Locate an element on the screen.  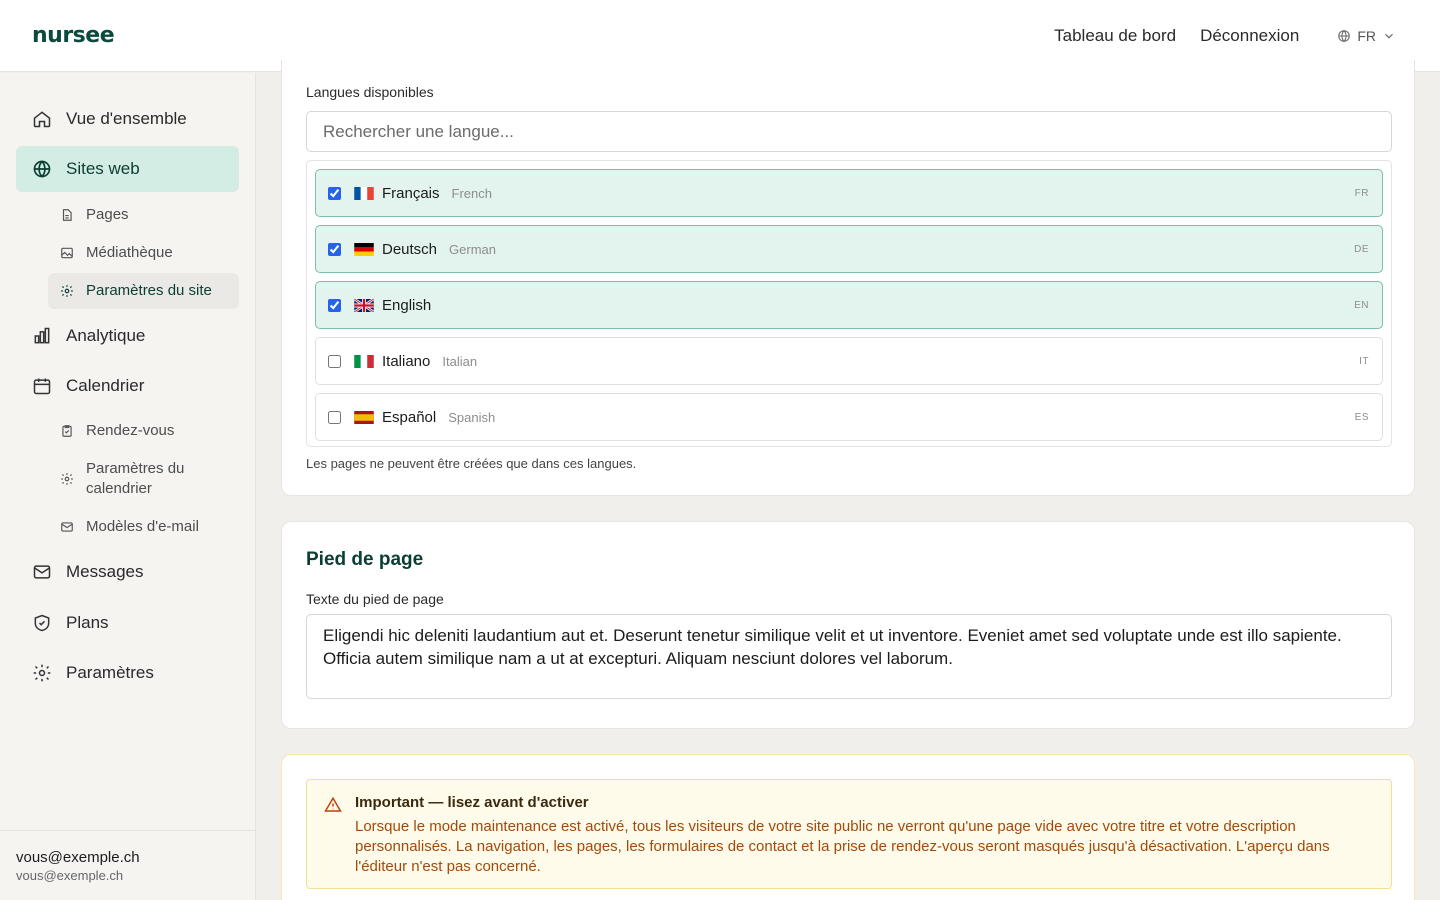
sidebar-item-calendar-settings: Paramètres du calendrier is located at coordinates (143, 479).